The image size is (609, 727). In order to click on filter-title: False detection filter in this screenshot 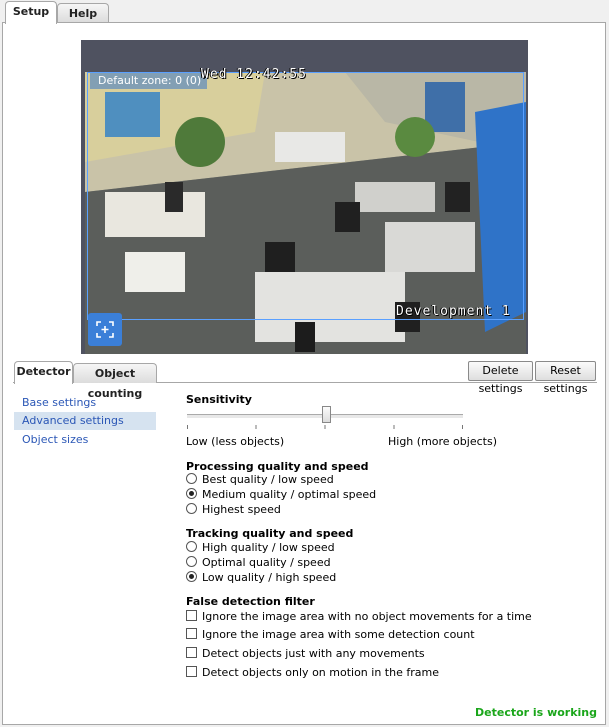, I will do `click(250, 601)`.